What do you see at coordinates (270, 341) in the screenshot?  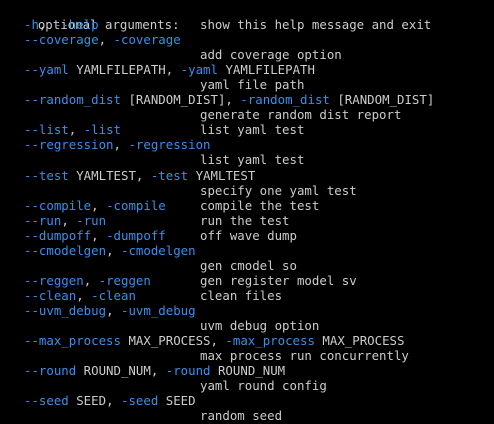 I see `option-flag: -max_process` at bounding box center [270, 341].